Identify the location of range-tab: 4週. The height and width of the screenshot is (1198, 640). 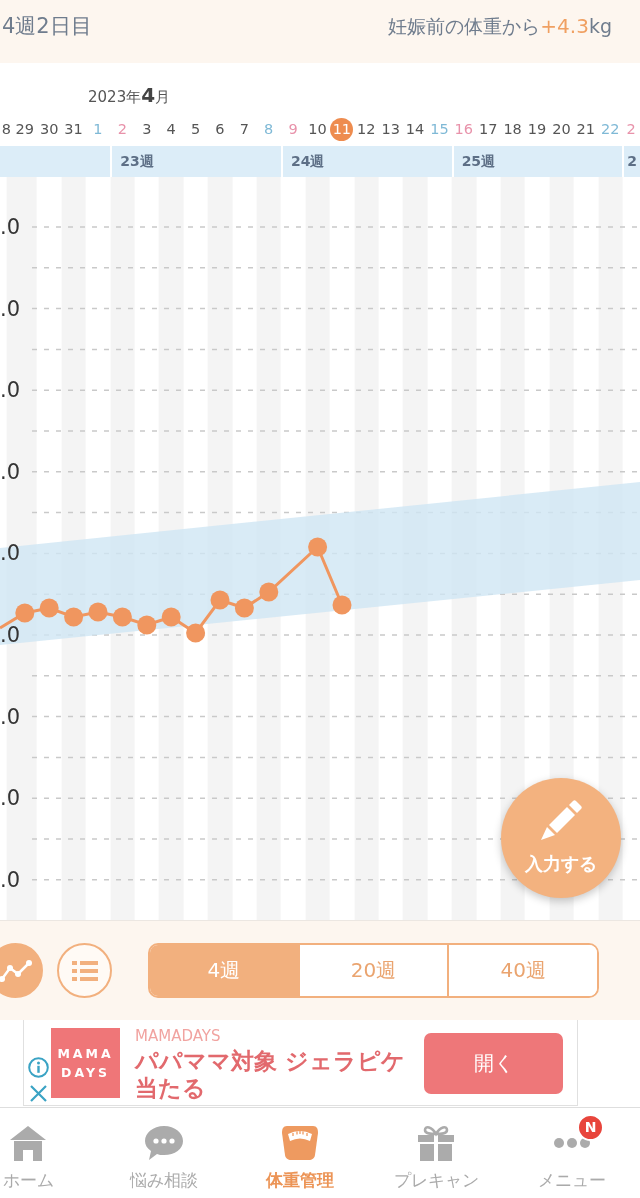
(224, 970).